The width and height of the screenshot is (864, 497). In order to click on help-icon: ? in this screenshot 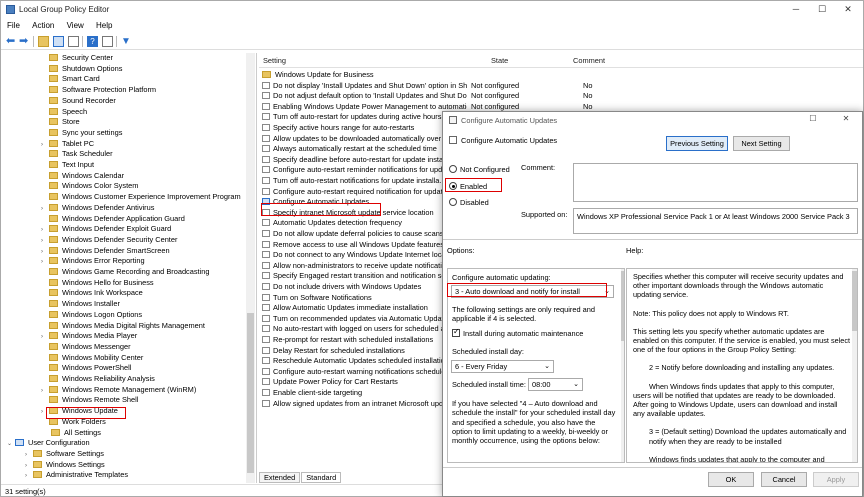, I will do `click(92, 41)`.